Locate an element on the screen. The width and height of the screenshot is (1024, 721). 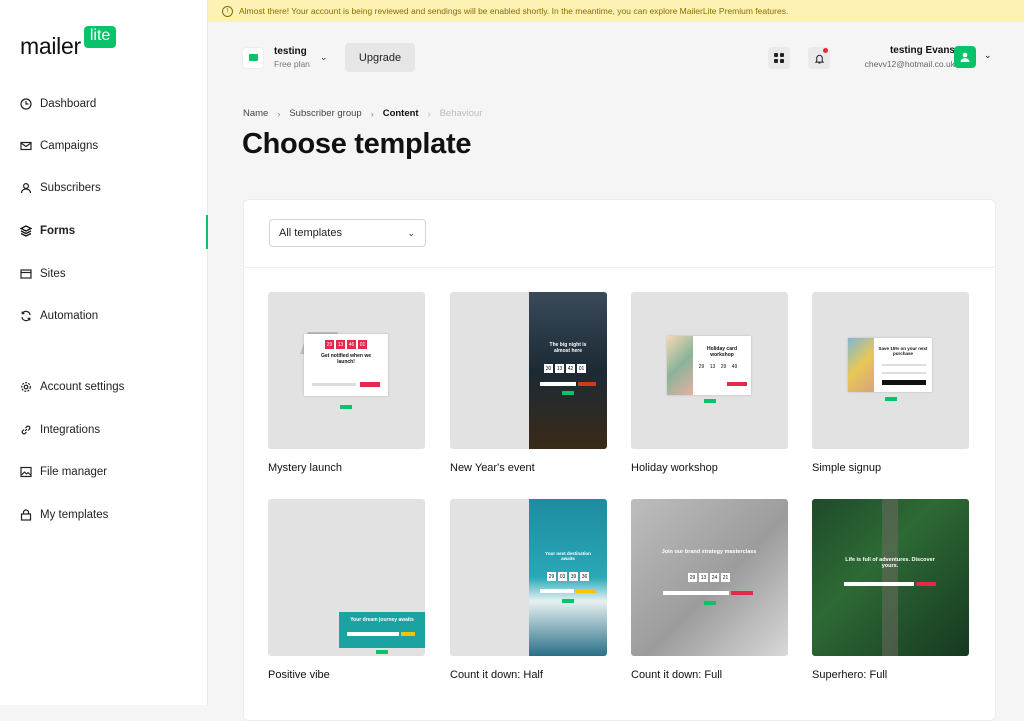
preview-headline: The big night is almost here is located at coordinates (568, 348).